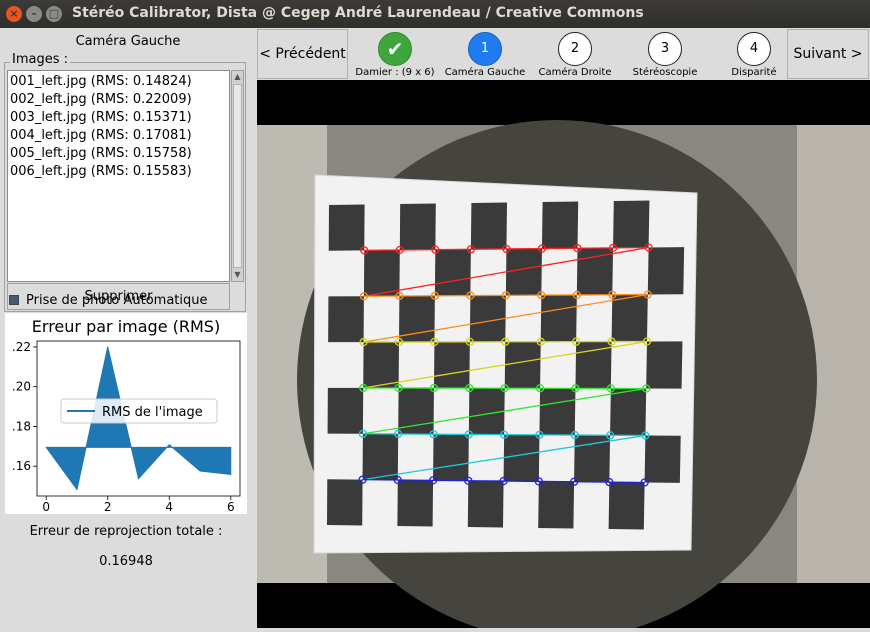 The image size is (870, 632). What do you see at coordinates (118, 100) in the screenshot?
I see `list-item: 002_left.jpg (RMS: 0.22009)` at bounding box center [118, 100].